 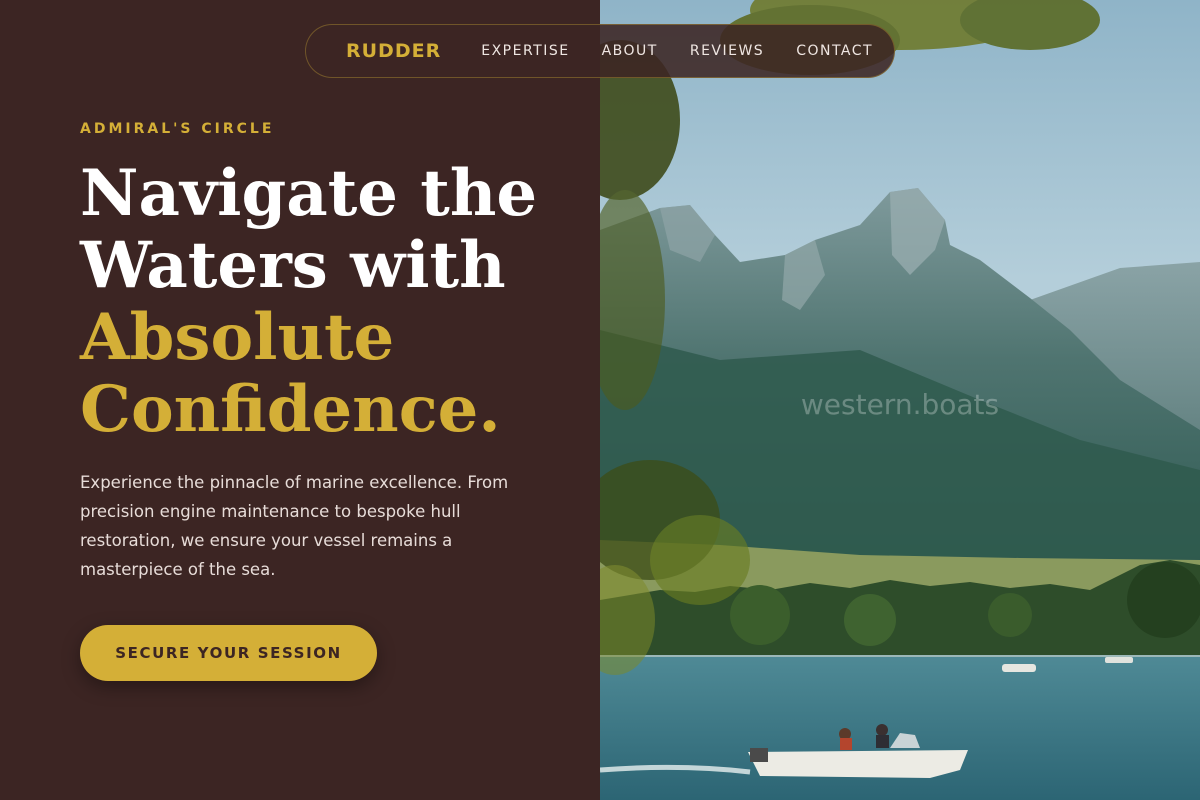 I want to click on top-navigation: RUDDER EXPERTISE ABOUT REVIEWS CONTACT, so click(x=600, y=51).